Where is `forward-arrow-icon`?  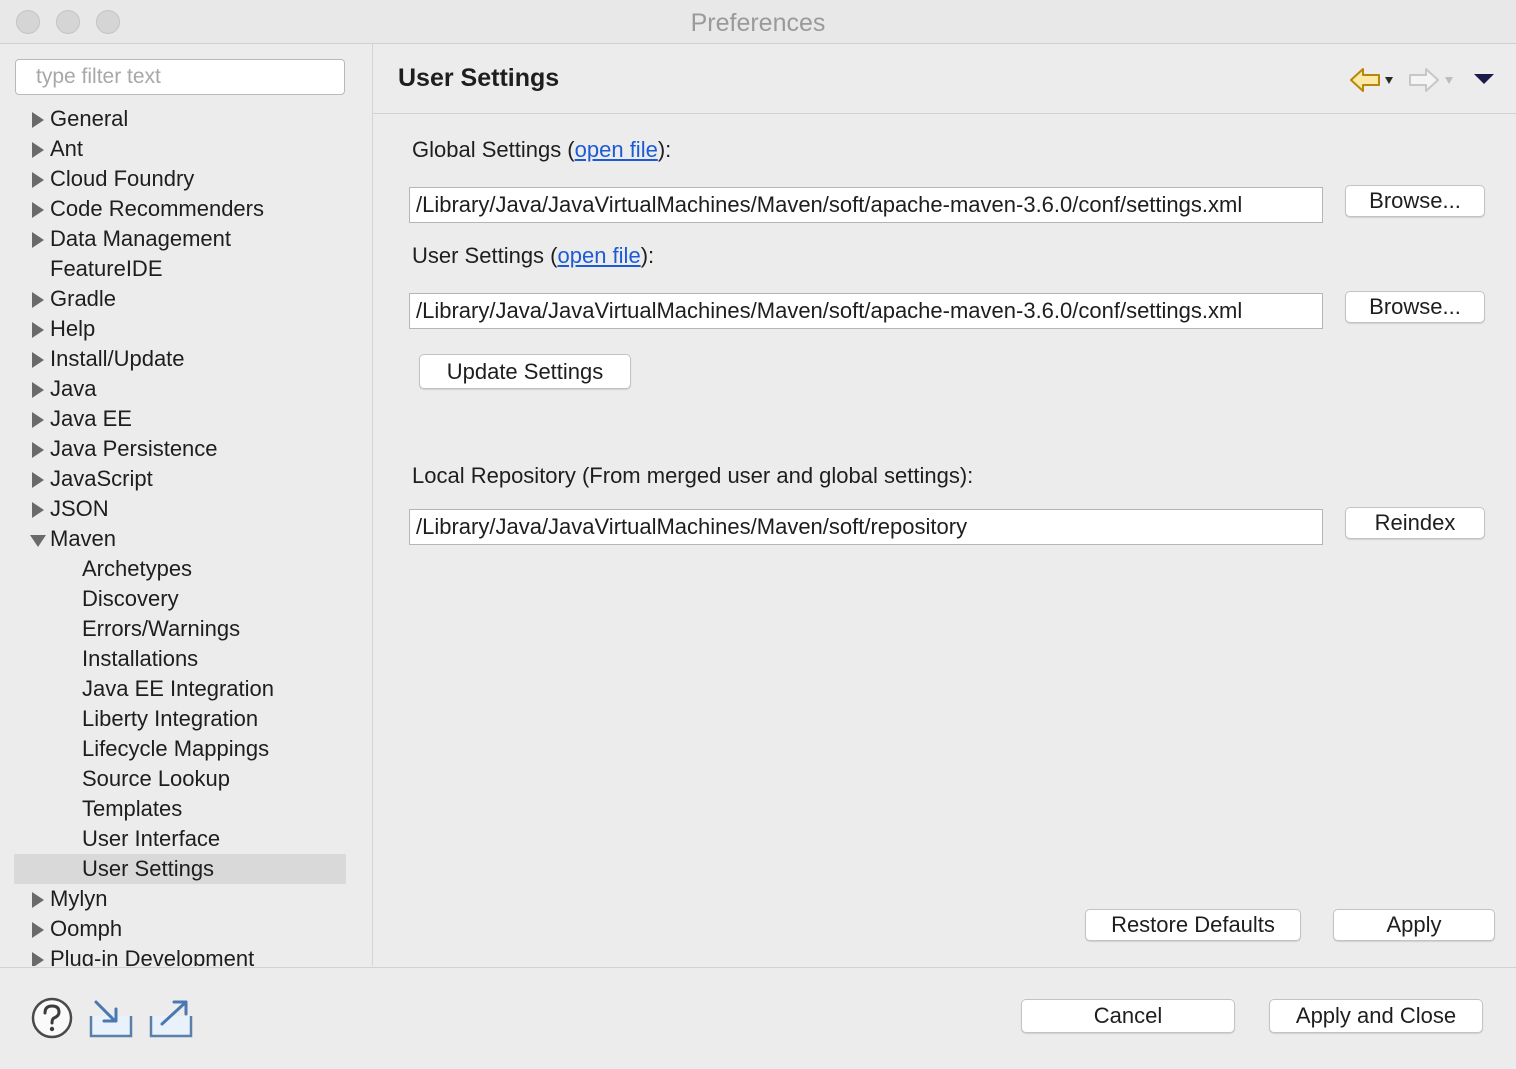
forward-arrow-icon is located at coordinates (1431, 80).